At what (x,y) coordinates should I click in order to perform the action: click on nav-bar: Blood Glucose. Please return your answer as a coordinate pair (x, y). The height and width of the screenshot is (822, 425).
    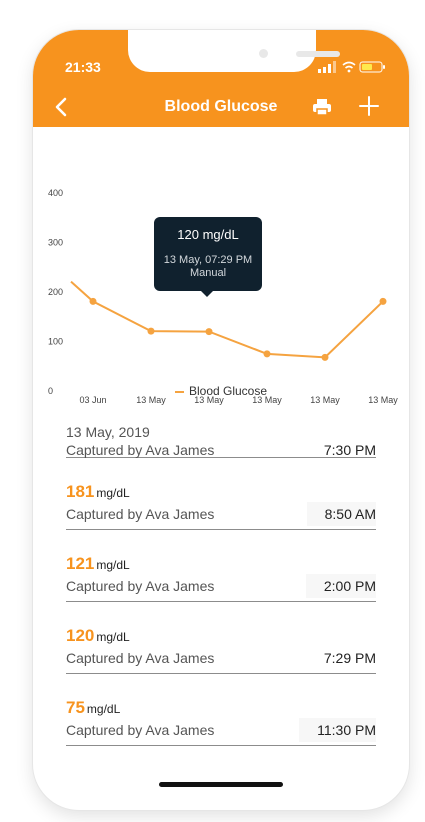
    Looking at the image, I should click on (221, 106).